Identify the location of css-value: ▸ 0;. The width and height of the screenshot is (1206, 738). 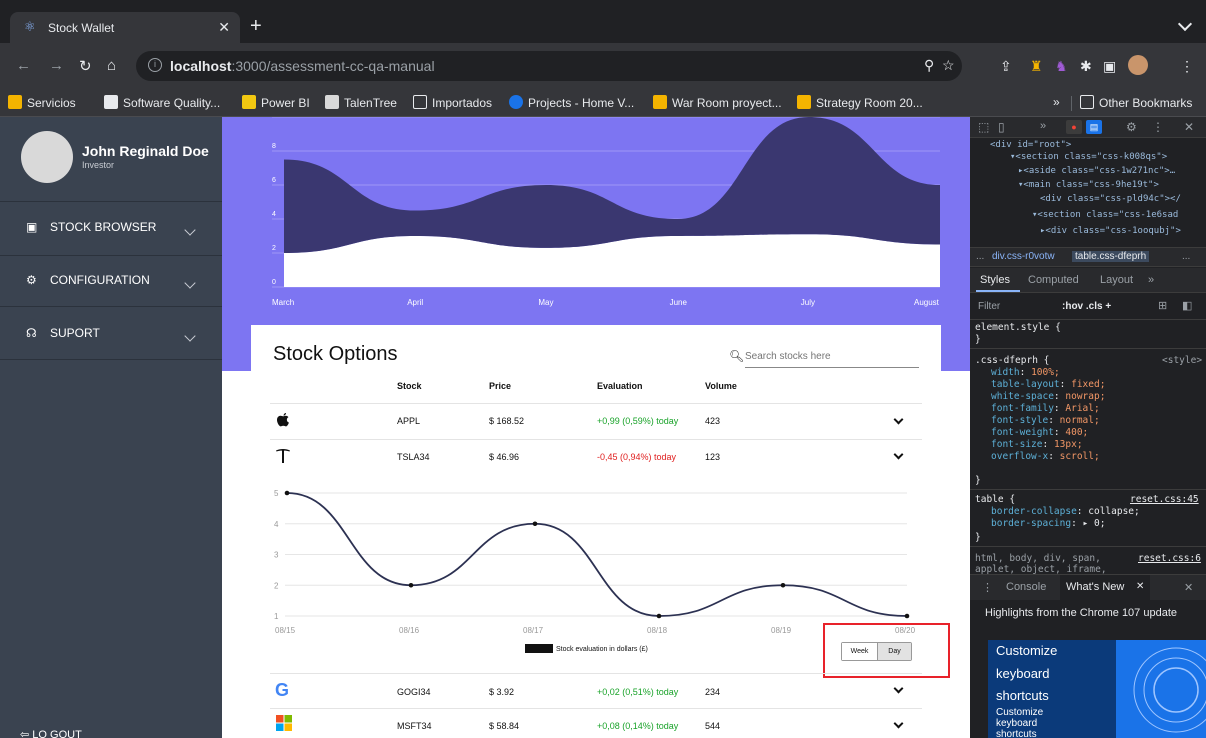
(1094, 523).